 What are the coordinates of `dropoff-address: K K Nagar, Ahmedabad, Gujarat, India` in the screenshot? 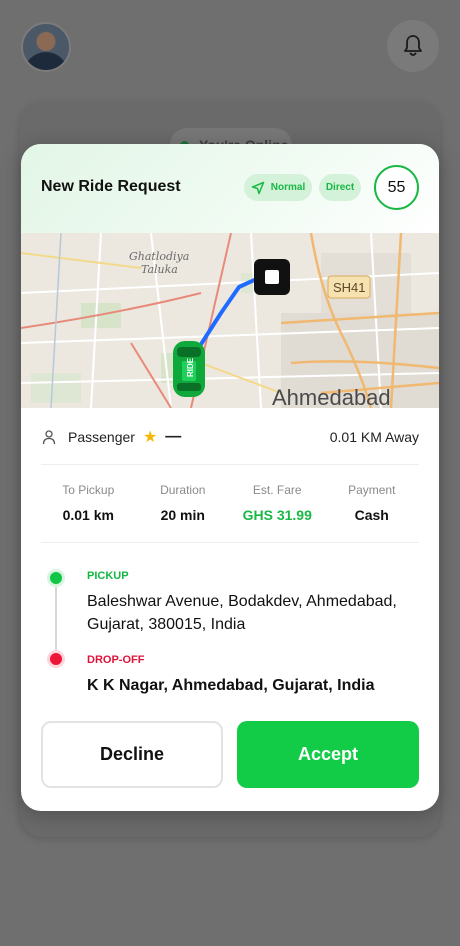 It's located at (231, 685).